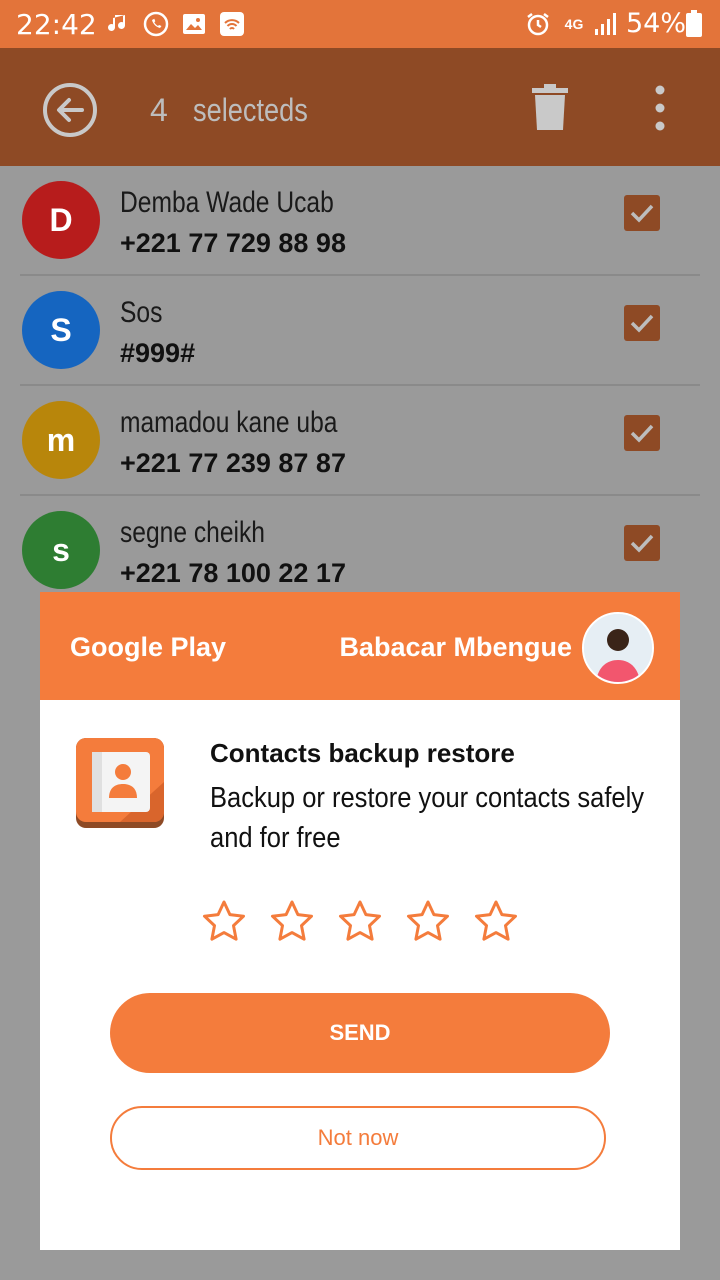  I want to click on user-avatar, so click(618, 648).